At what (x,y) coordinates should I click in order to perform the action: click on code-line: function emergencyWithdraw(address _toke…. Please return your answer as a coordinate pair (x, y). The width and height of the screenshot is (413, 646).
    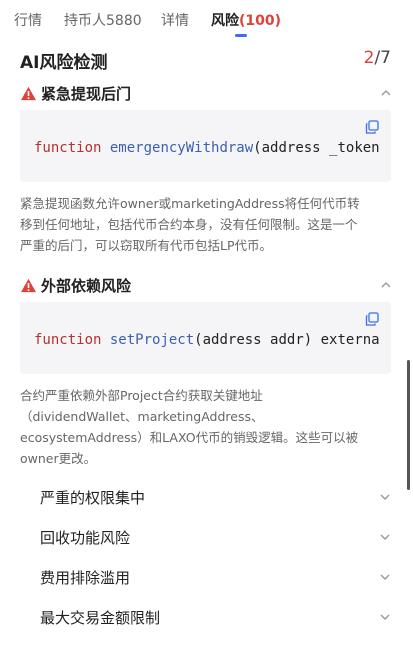
    Looking at the image, I should click on (207, 148).